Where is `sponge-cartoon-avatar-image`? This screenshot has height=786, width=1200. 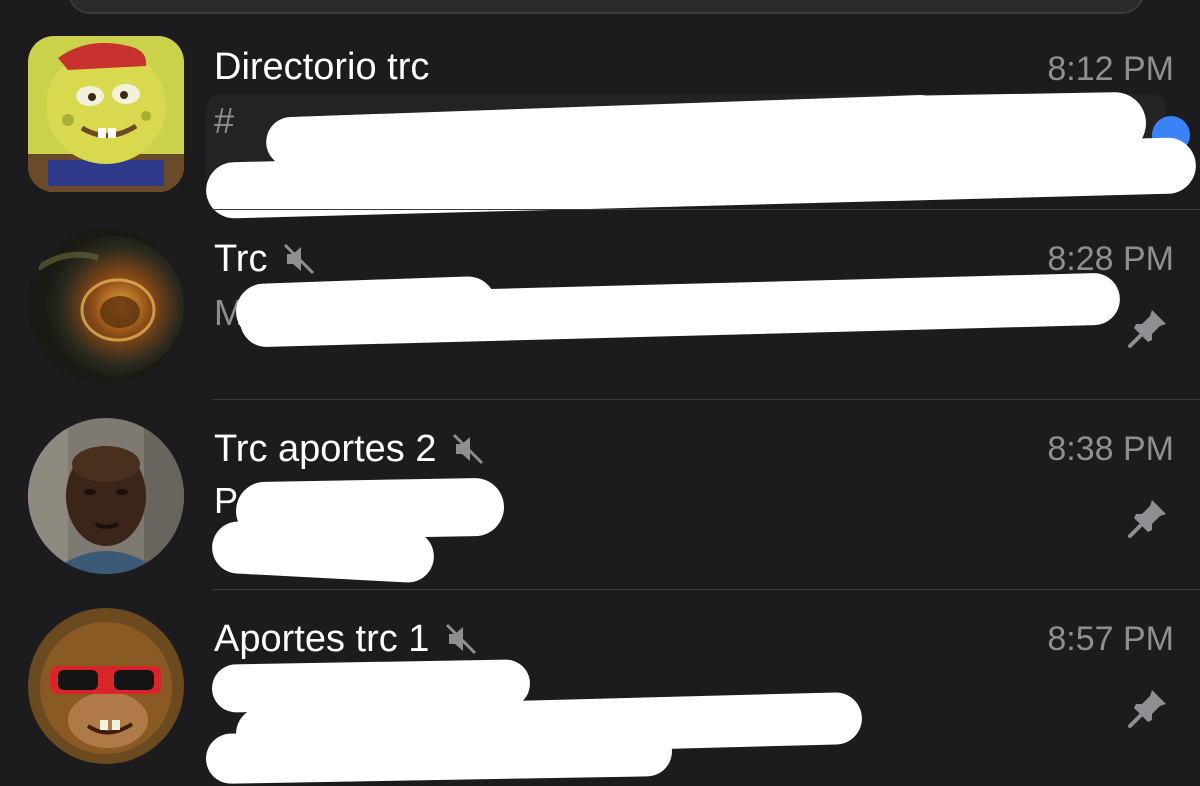
sponge-cartoon-avatar-image is located at coordinates (106, 114).